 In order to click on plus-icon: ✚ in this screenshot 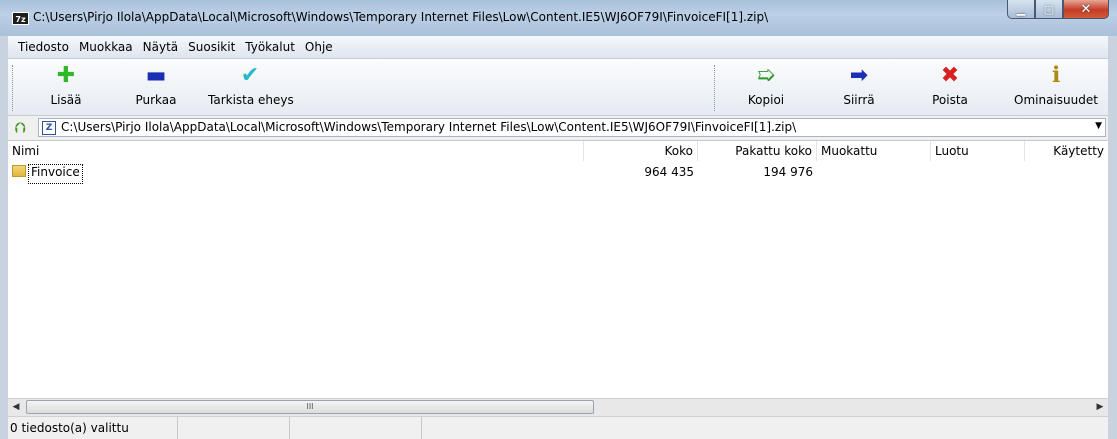, I will do `click(66, 75)`.